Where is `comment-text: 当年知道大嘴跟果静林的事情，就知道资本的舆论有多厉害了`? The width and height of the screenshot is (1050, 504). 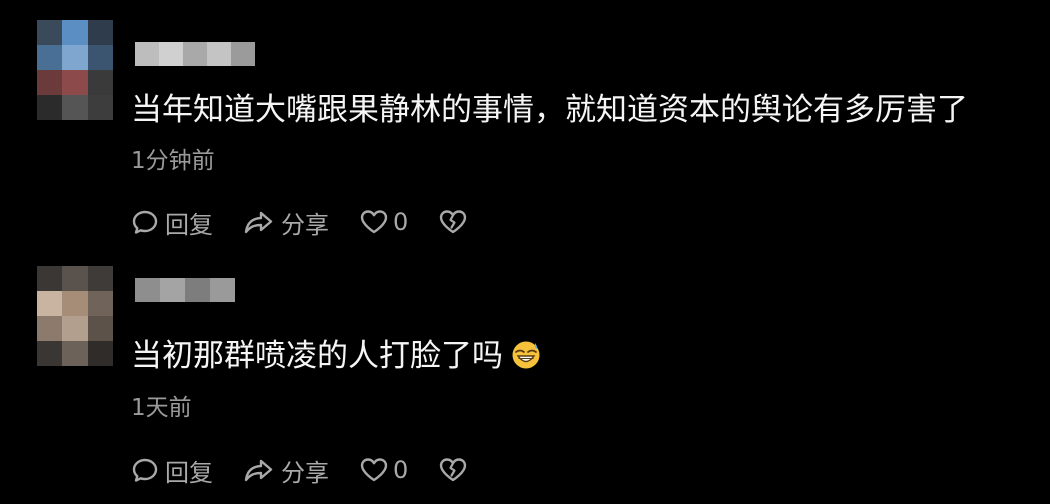 comment-text: 当年知道大嘴跟果静林的事情，就知道资本的舆论有多厉害了 is located at coordinates (549, 110).